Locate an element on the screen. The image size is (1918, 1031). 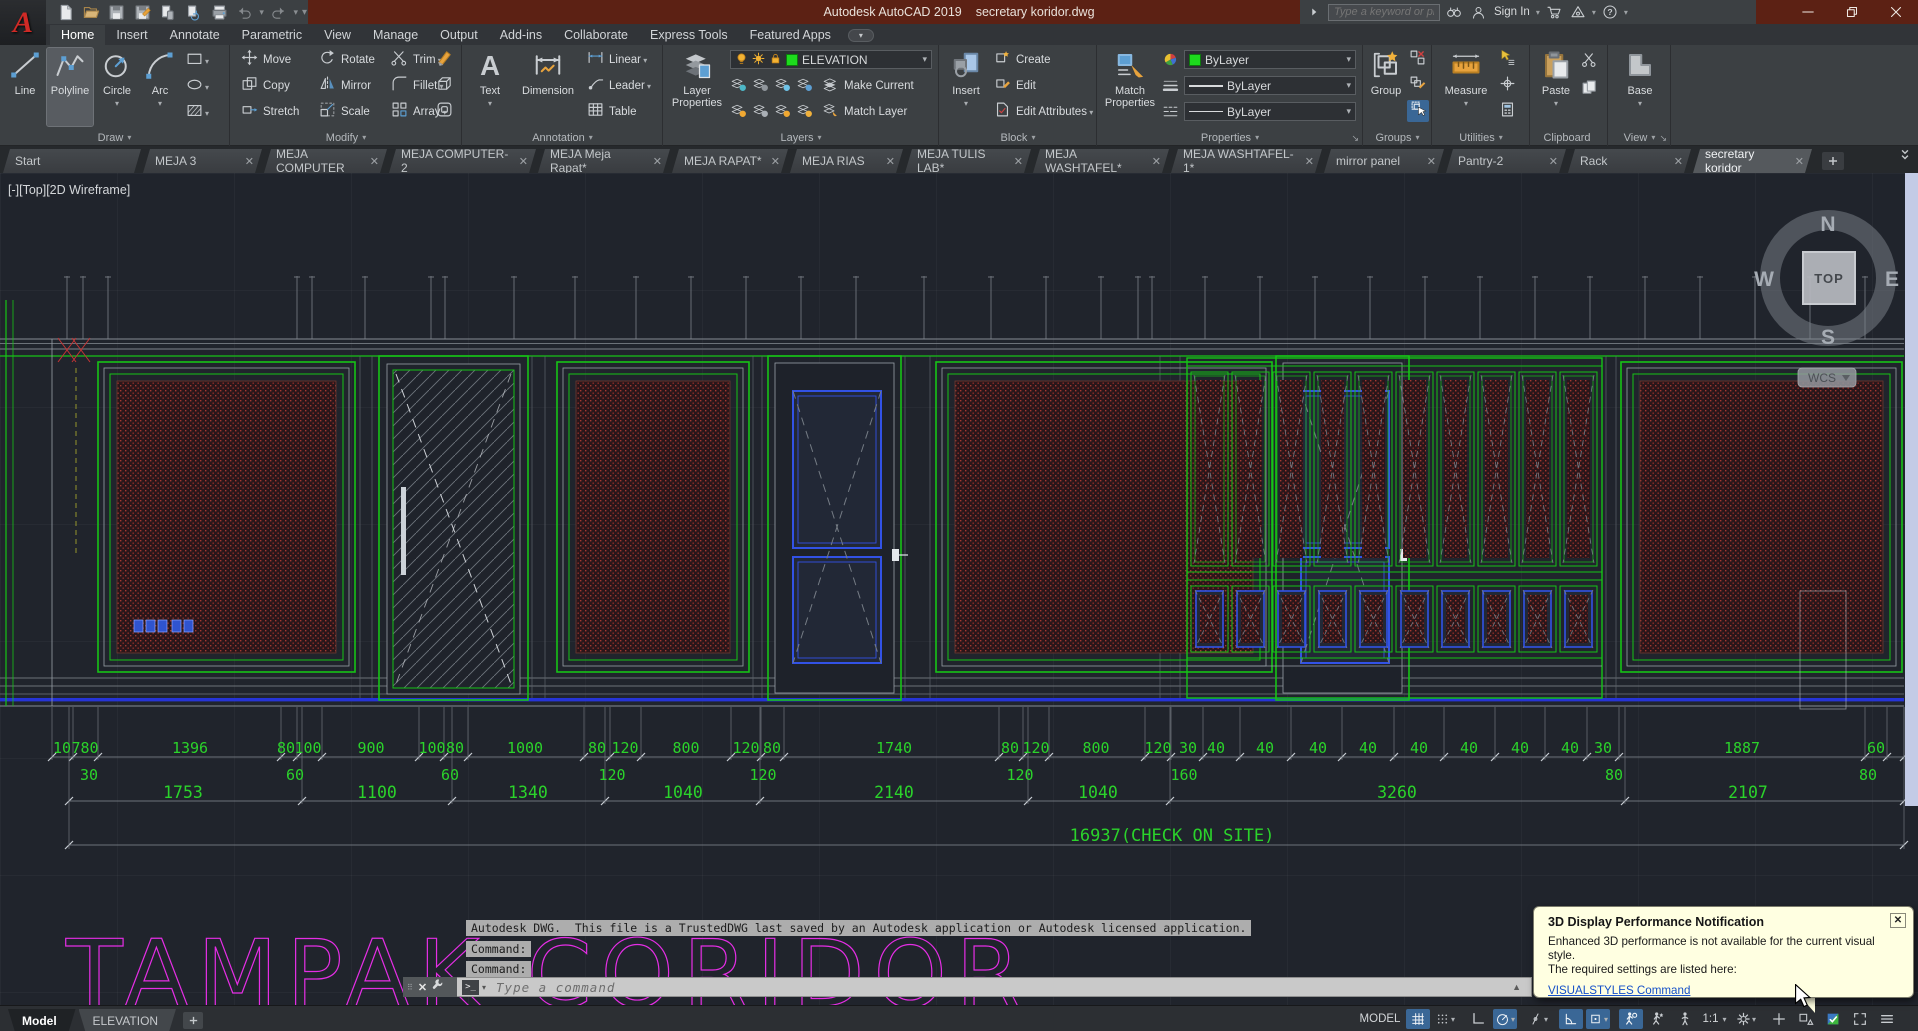
make-current-button: Make Current is located at coordinates (868, 86).